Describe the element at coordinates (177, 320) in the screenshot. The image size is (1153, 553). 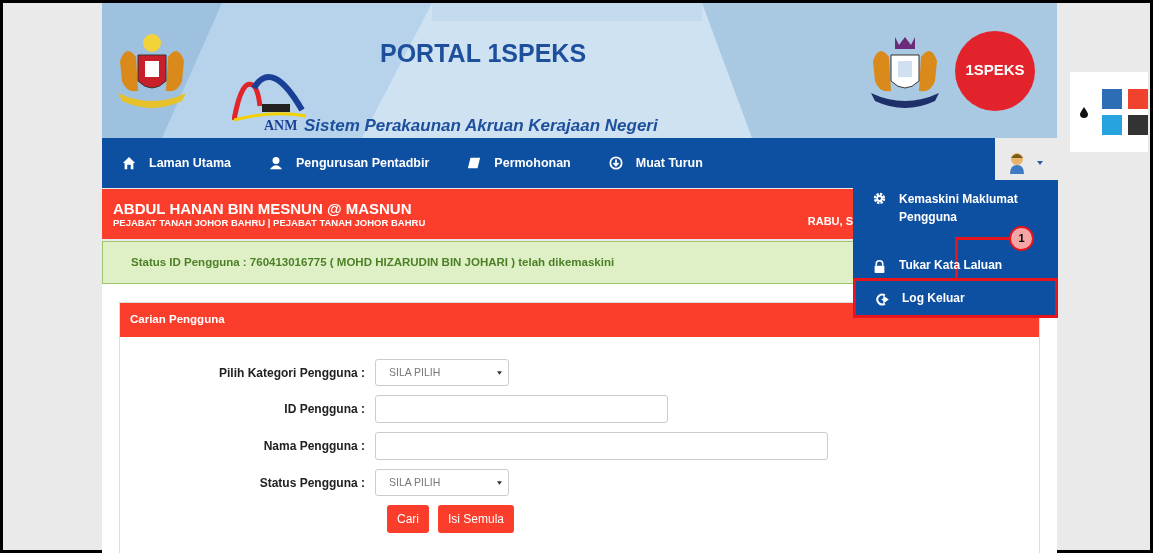
I see `card-title: Carian Pengguna` at that location.